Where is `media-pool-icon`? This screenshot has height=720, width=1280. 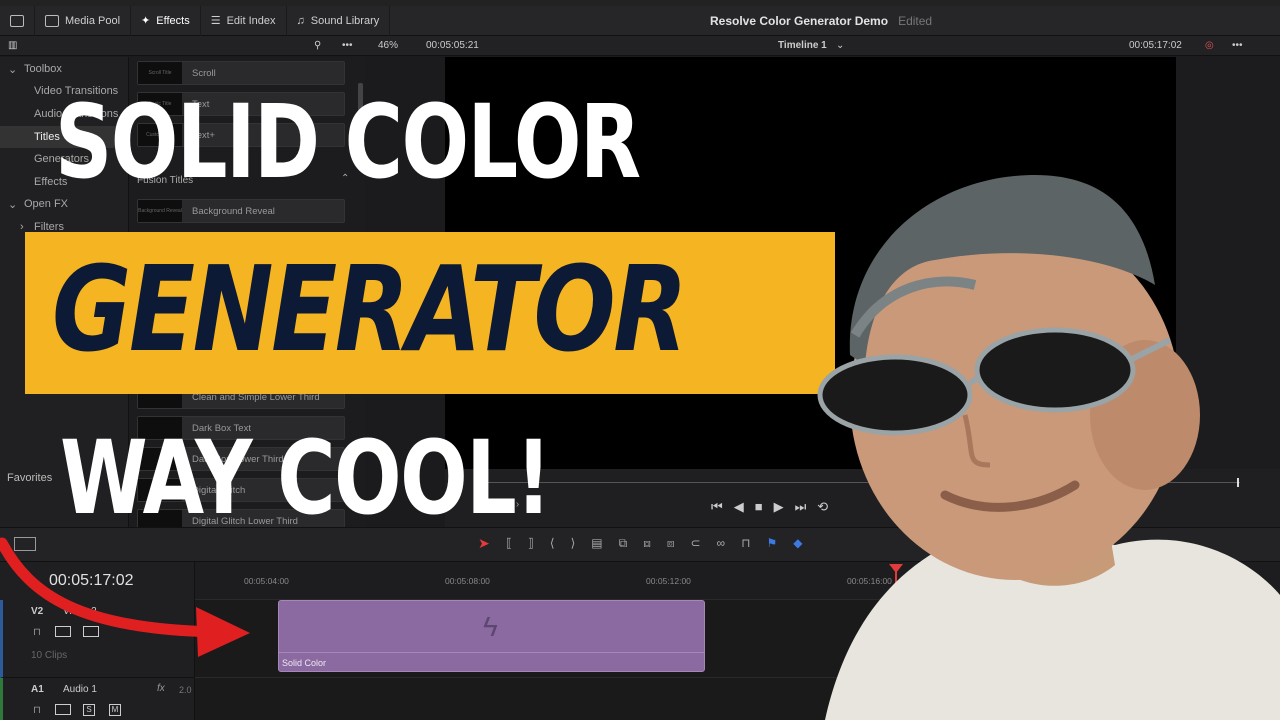 media-pool-icon is located at coordinates (52, 20).